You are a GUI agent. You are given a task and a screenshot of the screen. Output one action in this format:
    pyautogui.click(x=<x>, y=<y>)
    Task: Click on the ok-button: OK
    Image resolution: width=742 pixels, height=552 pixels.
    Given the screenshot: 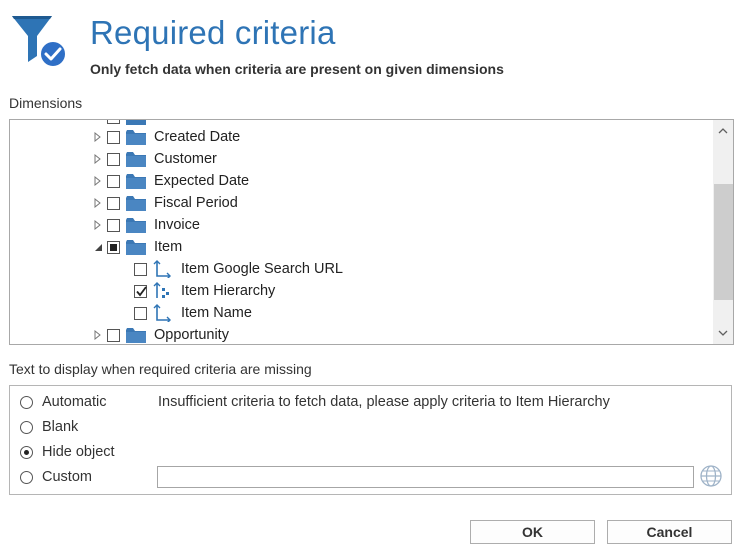 What is the action you would take?
    pyautogui.click(x=532, y=532)
    